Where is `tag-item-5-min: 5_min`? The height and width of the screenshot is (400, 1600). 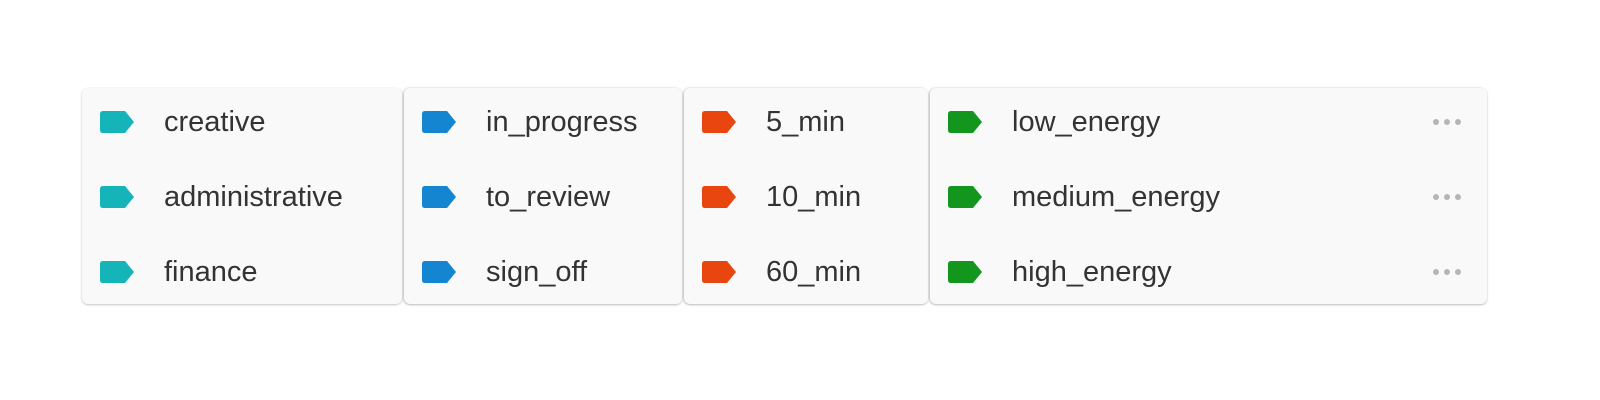
tag-item-5-min: 5_min is located at coordinates (806, 121).